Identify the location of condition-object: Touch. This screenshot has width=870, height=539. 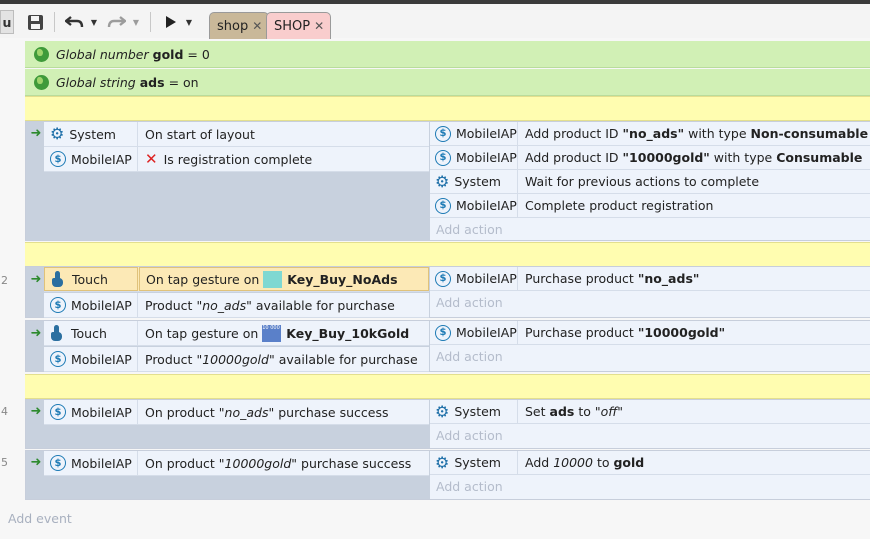
(91, 333).